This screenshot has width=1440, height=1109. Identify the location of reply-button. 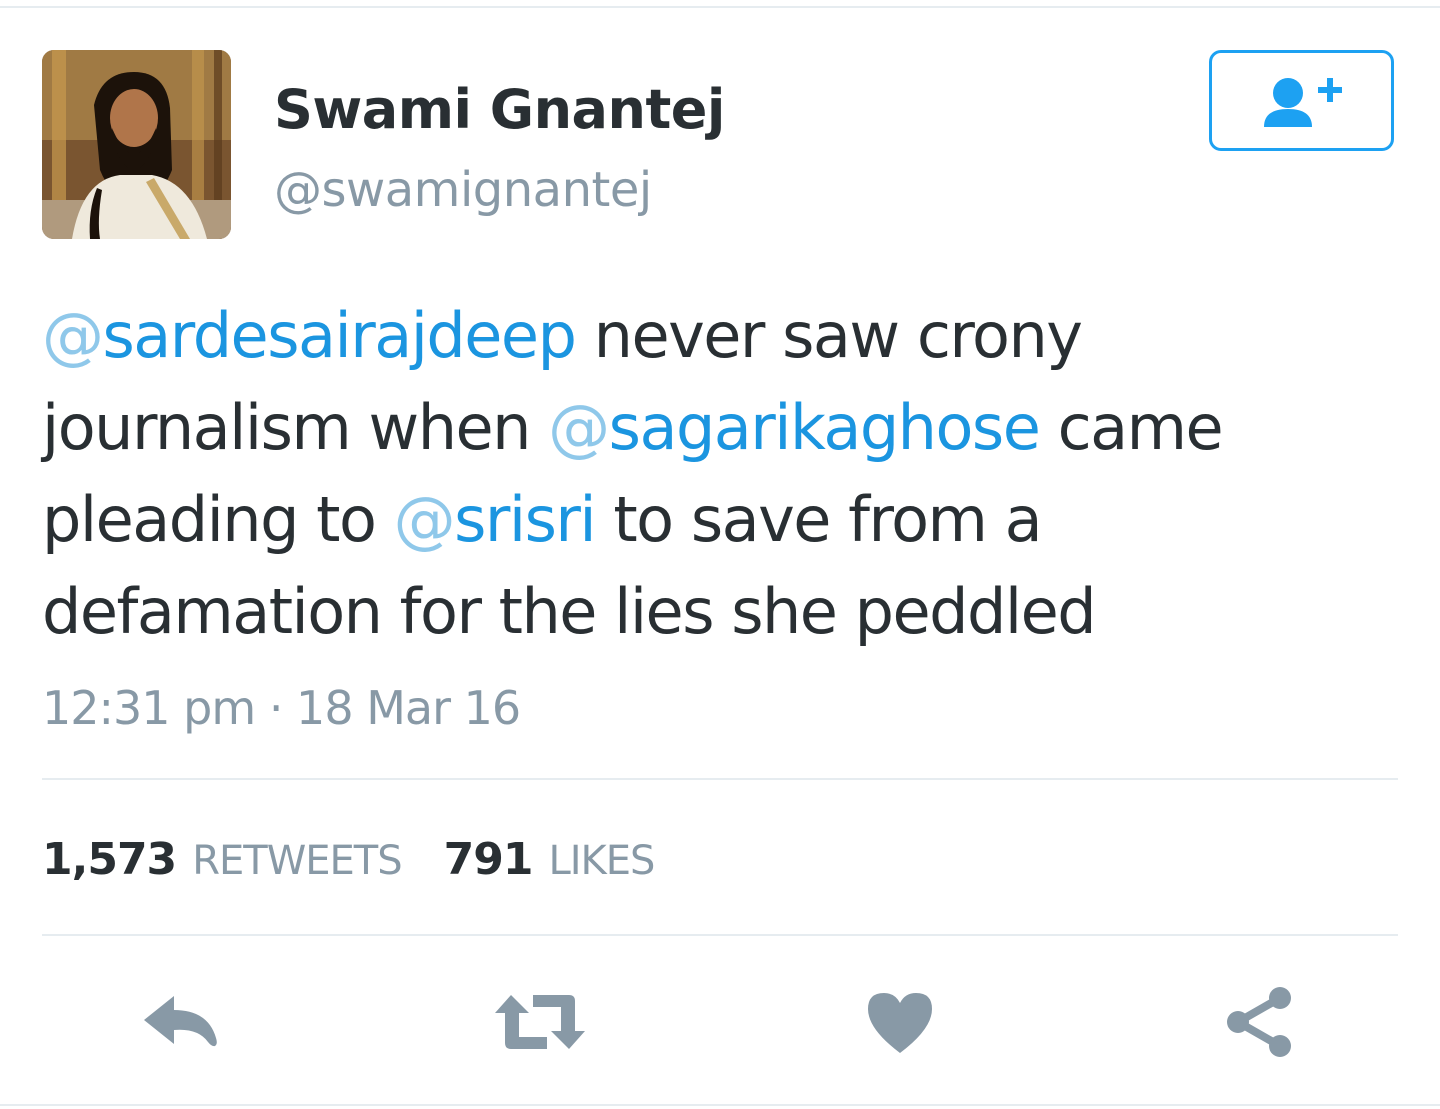
(180, 1022).